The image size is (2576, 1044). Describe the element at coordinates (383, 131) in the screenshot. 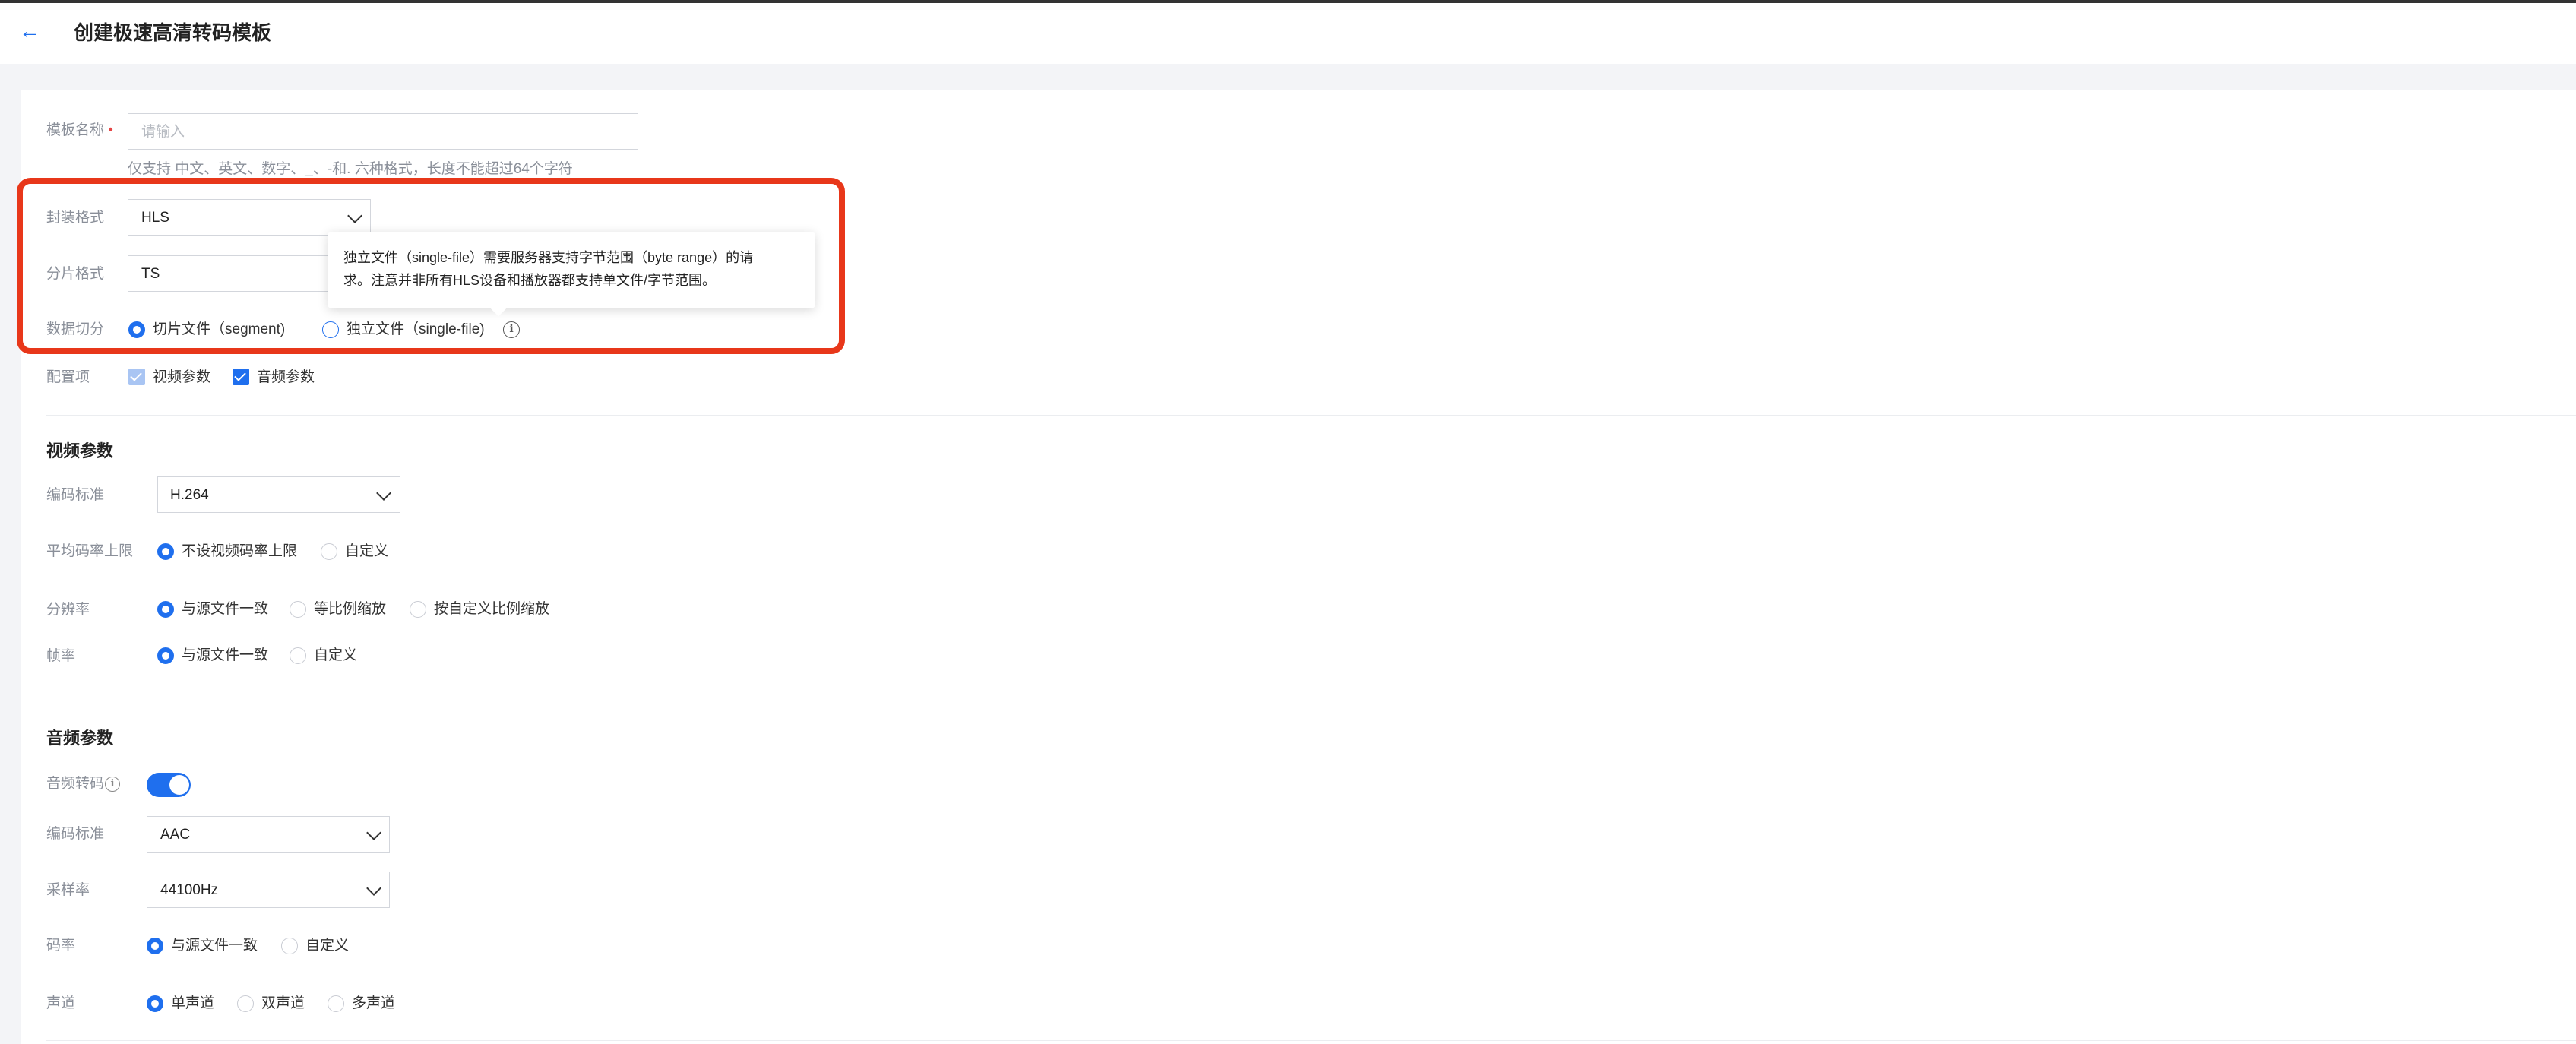

I see `template-name-input` at that location.